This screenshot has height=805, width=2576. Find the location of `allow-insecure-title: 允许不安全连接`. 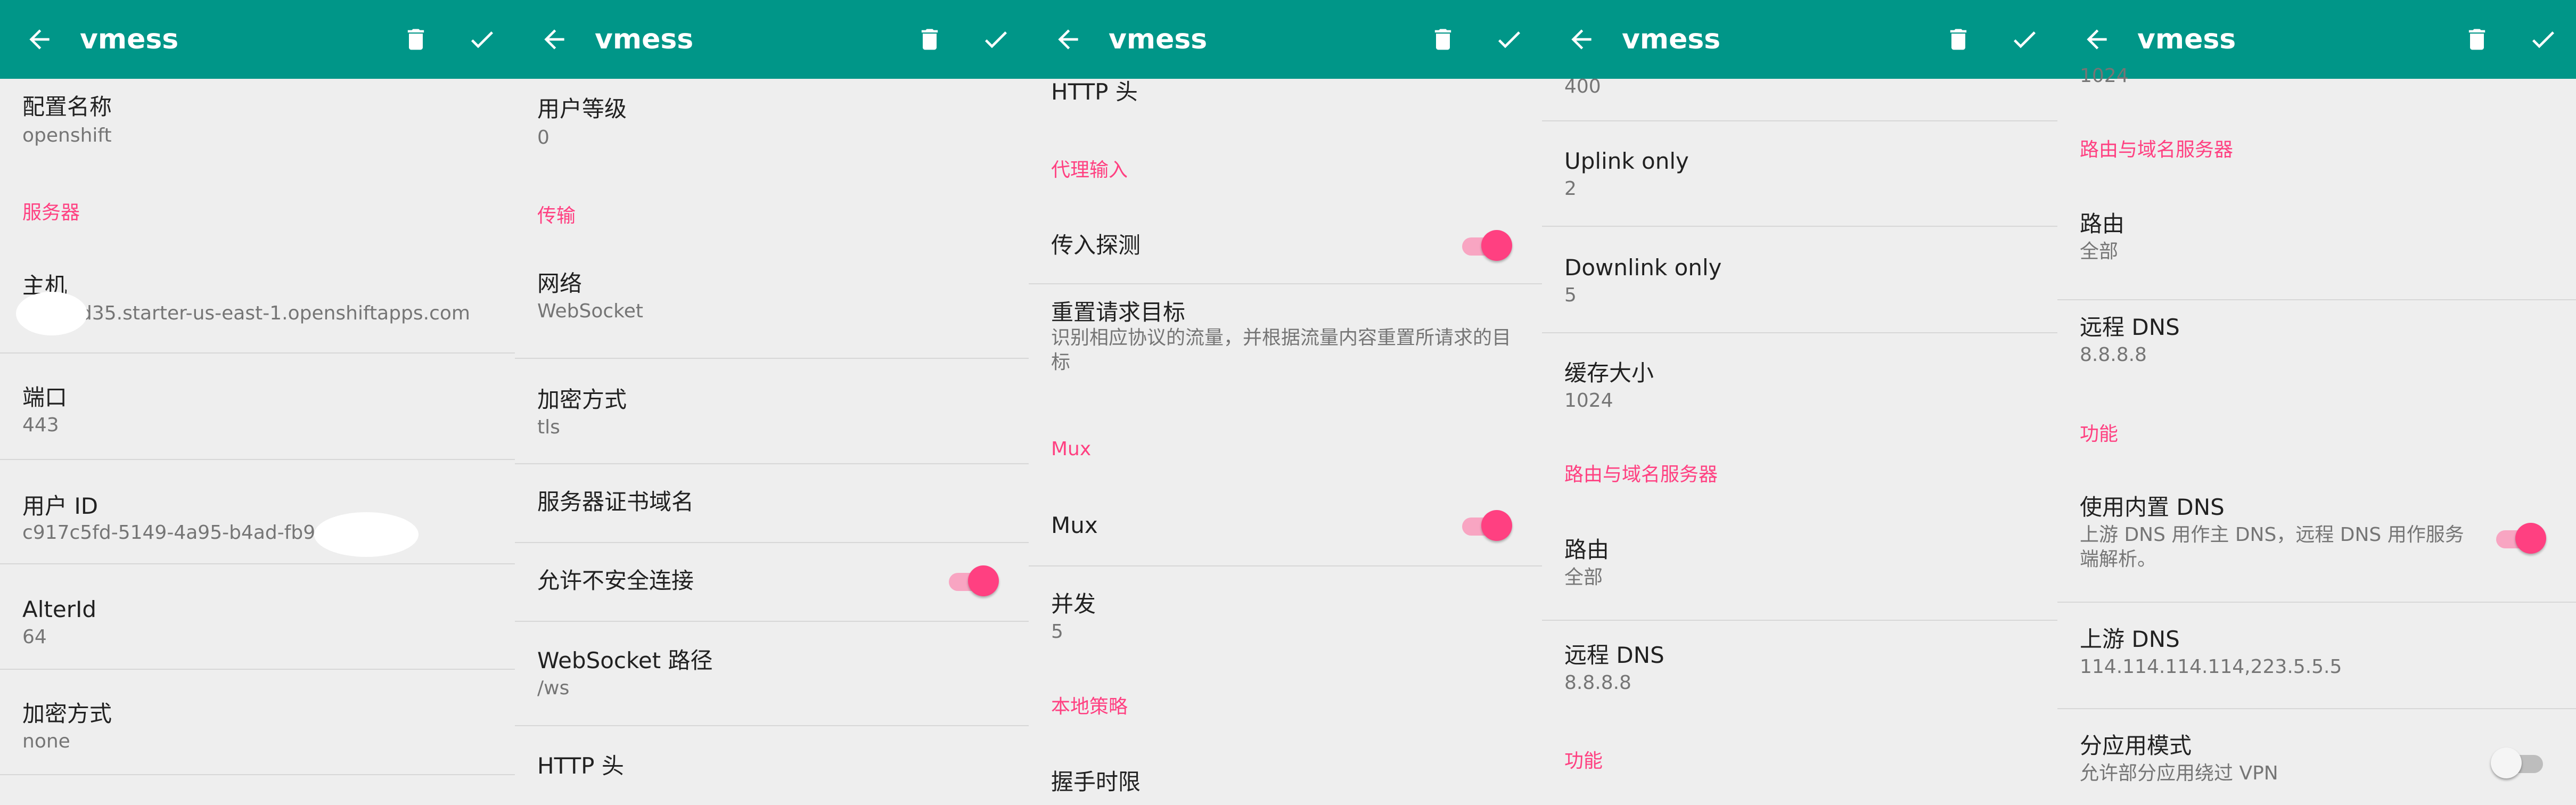

allow-insecure-title: 允许不安全连接 is located at coordinates (615, 581).